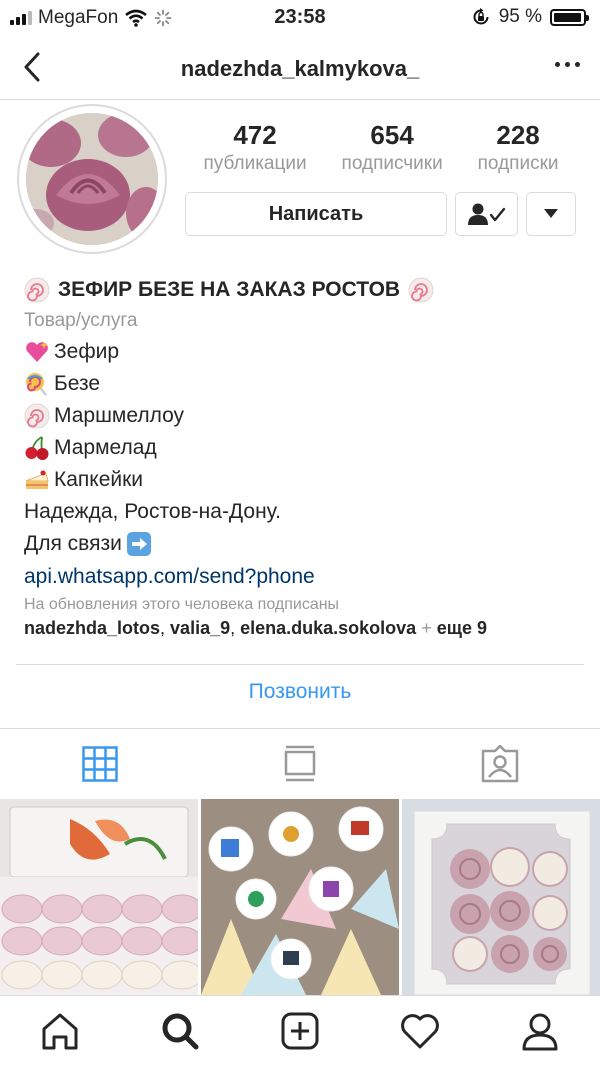  I want to click on profile-tabs, so click(300, 764).